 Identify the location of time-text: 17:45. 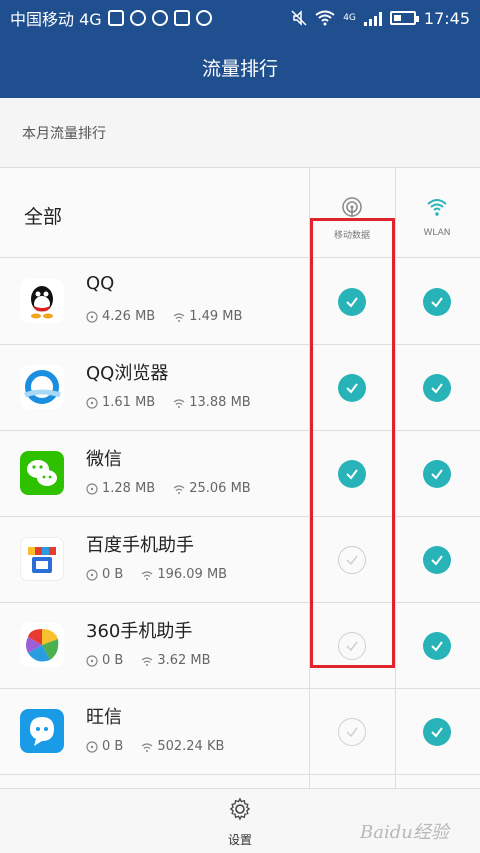
(446, 18).